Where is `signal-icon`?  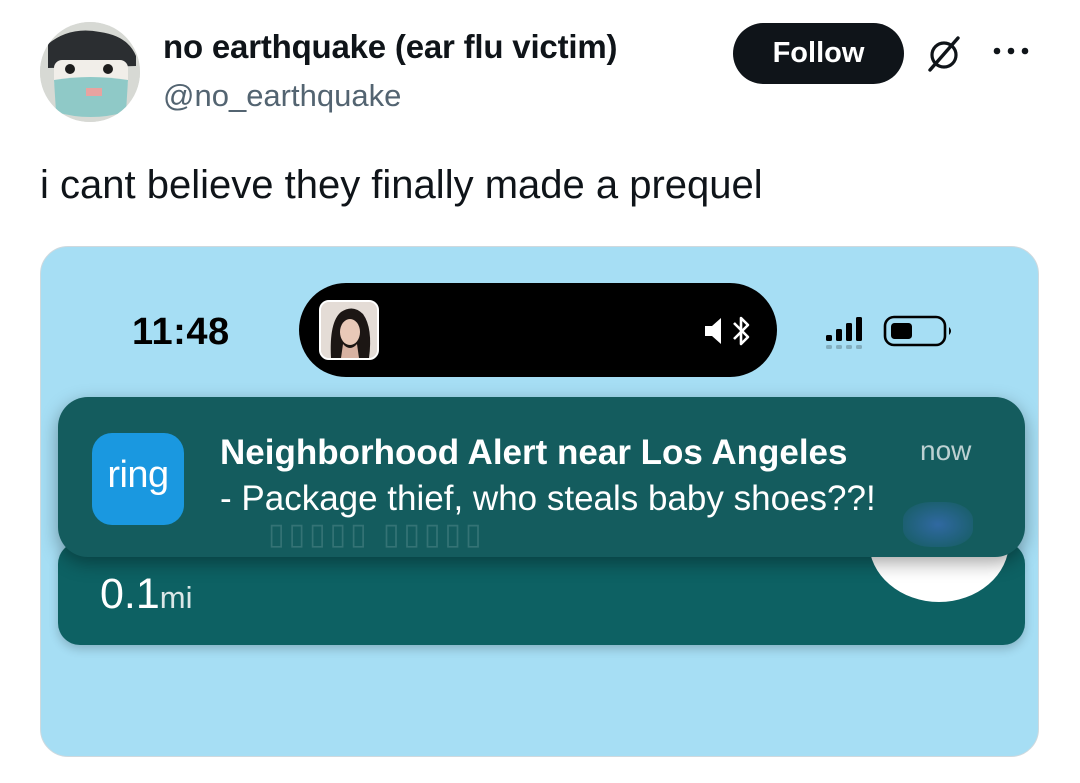
signal-icon is located at coordinates (844, 333).